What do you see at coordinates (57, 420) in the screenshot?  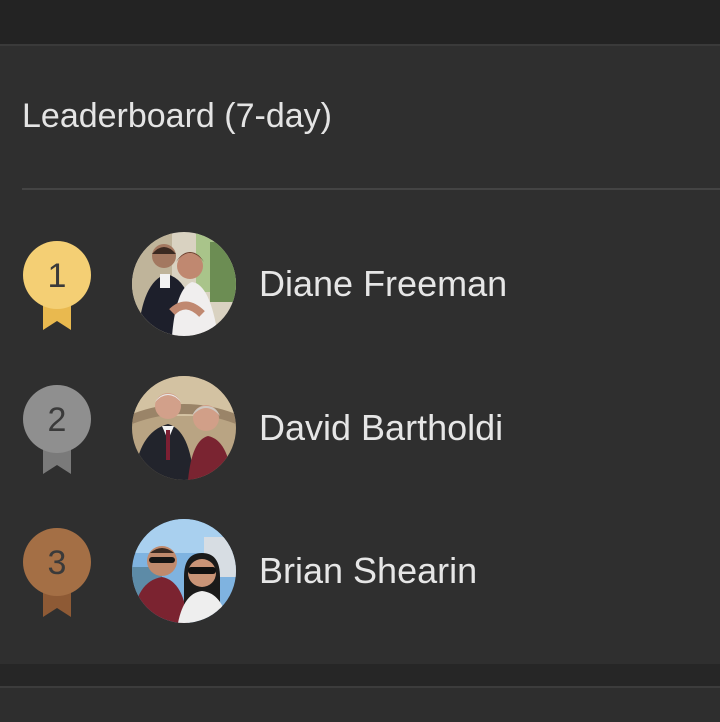 I see `medal-rank: 2` at bounding box center [57, 420].